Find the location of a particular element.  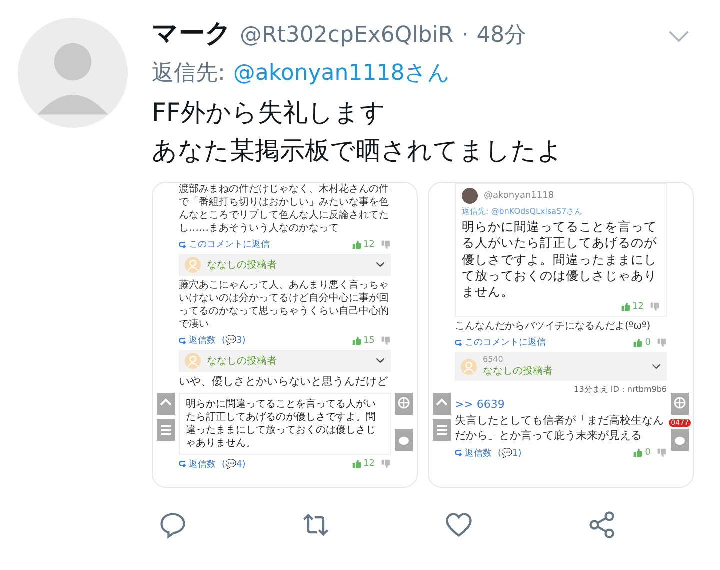

post-number: 6540 is located at coordinates (493, 359).